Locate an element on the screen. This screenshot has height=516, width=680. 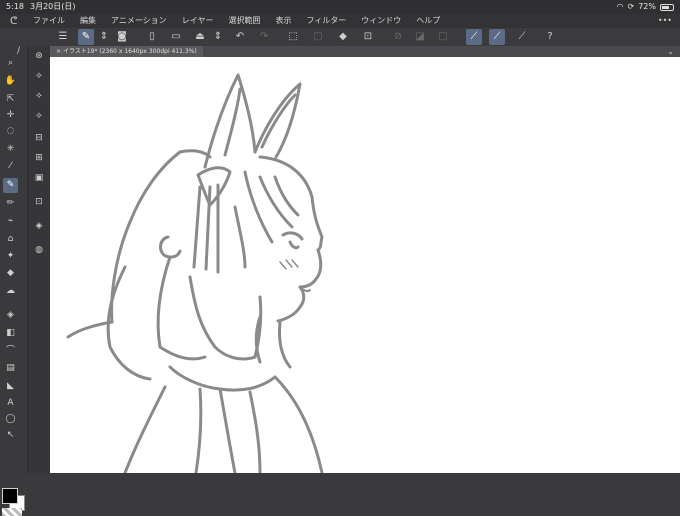
deselect-icon: ⬚ is located at coordinates (293, 37).